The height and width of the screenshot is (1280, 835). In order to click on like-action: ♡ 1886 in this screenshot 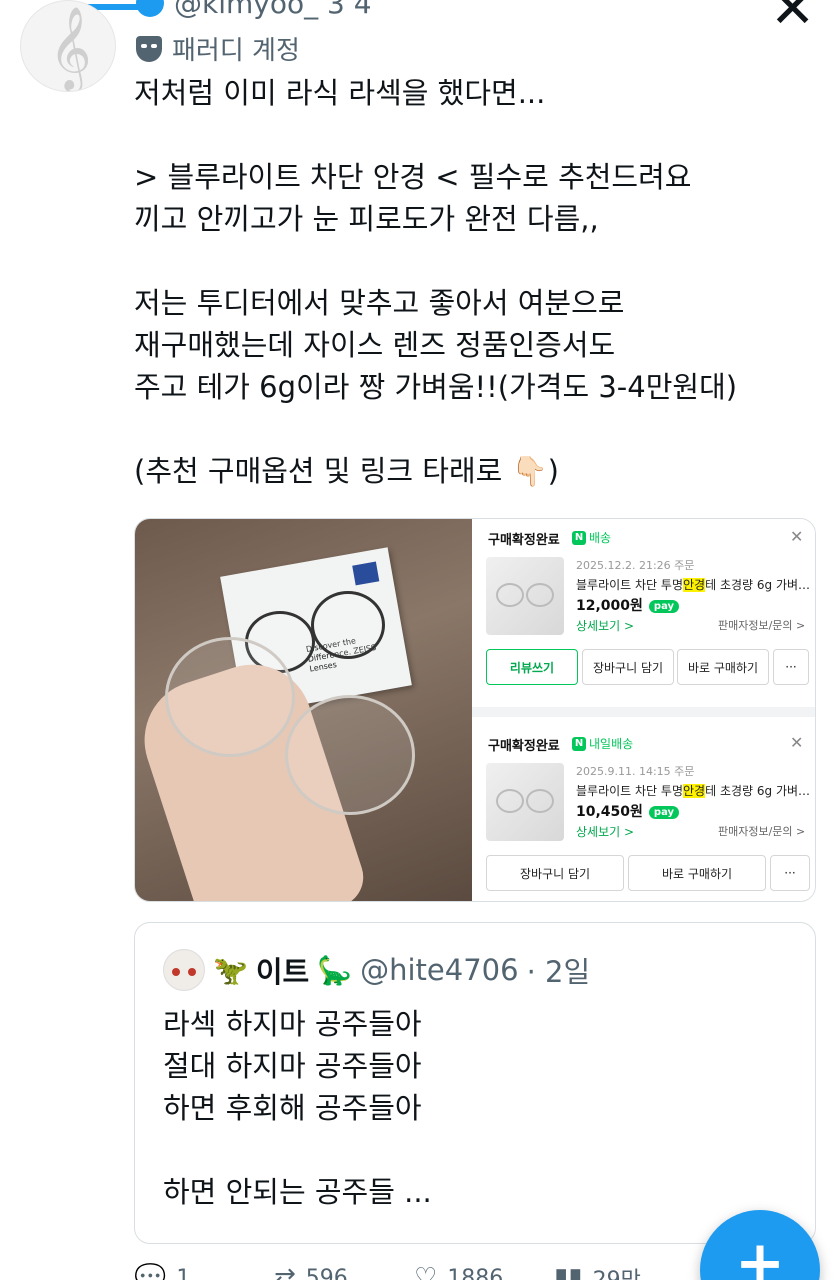, I will do `click(484, 1271)`.